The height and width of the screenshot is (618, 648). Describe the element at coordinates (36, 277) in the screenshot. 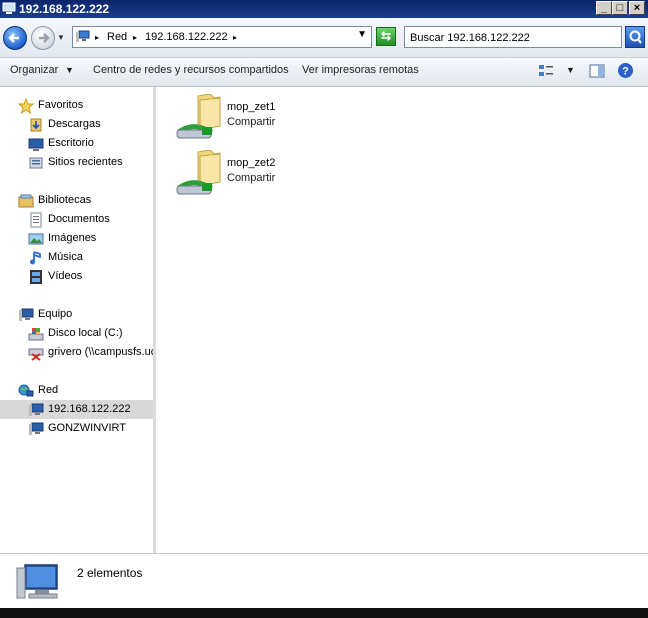

I see `film-icon` at that location.